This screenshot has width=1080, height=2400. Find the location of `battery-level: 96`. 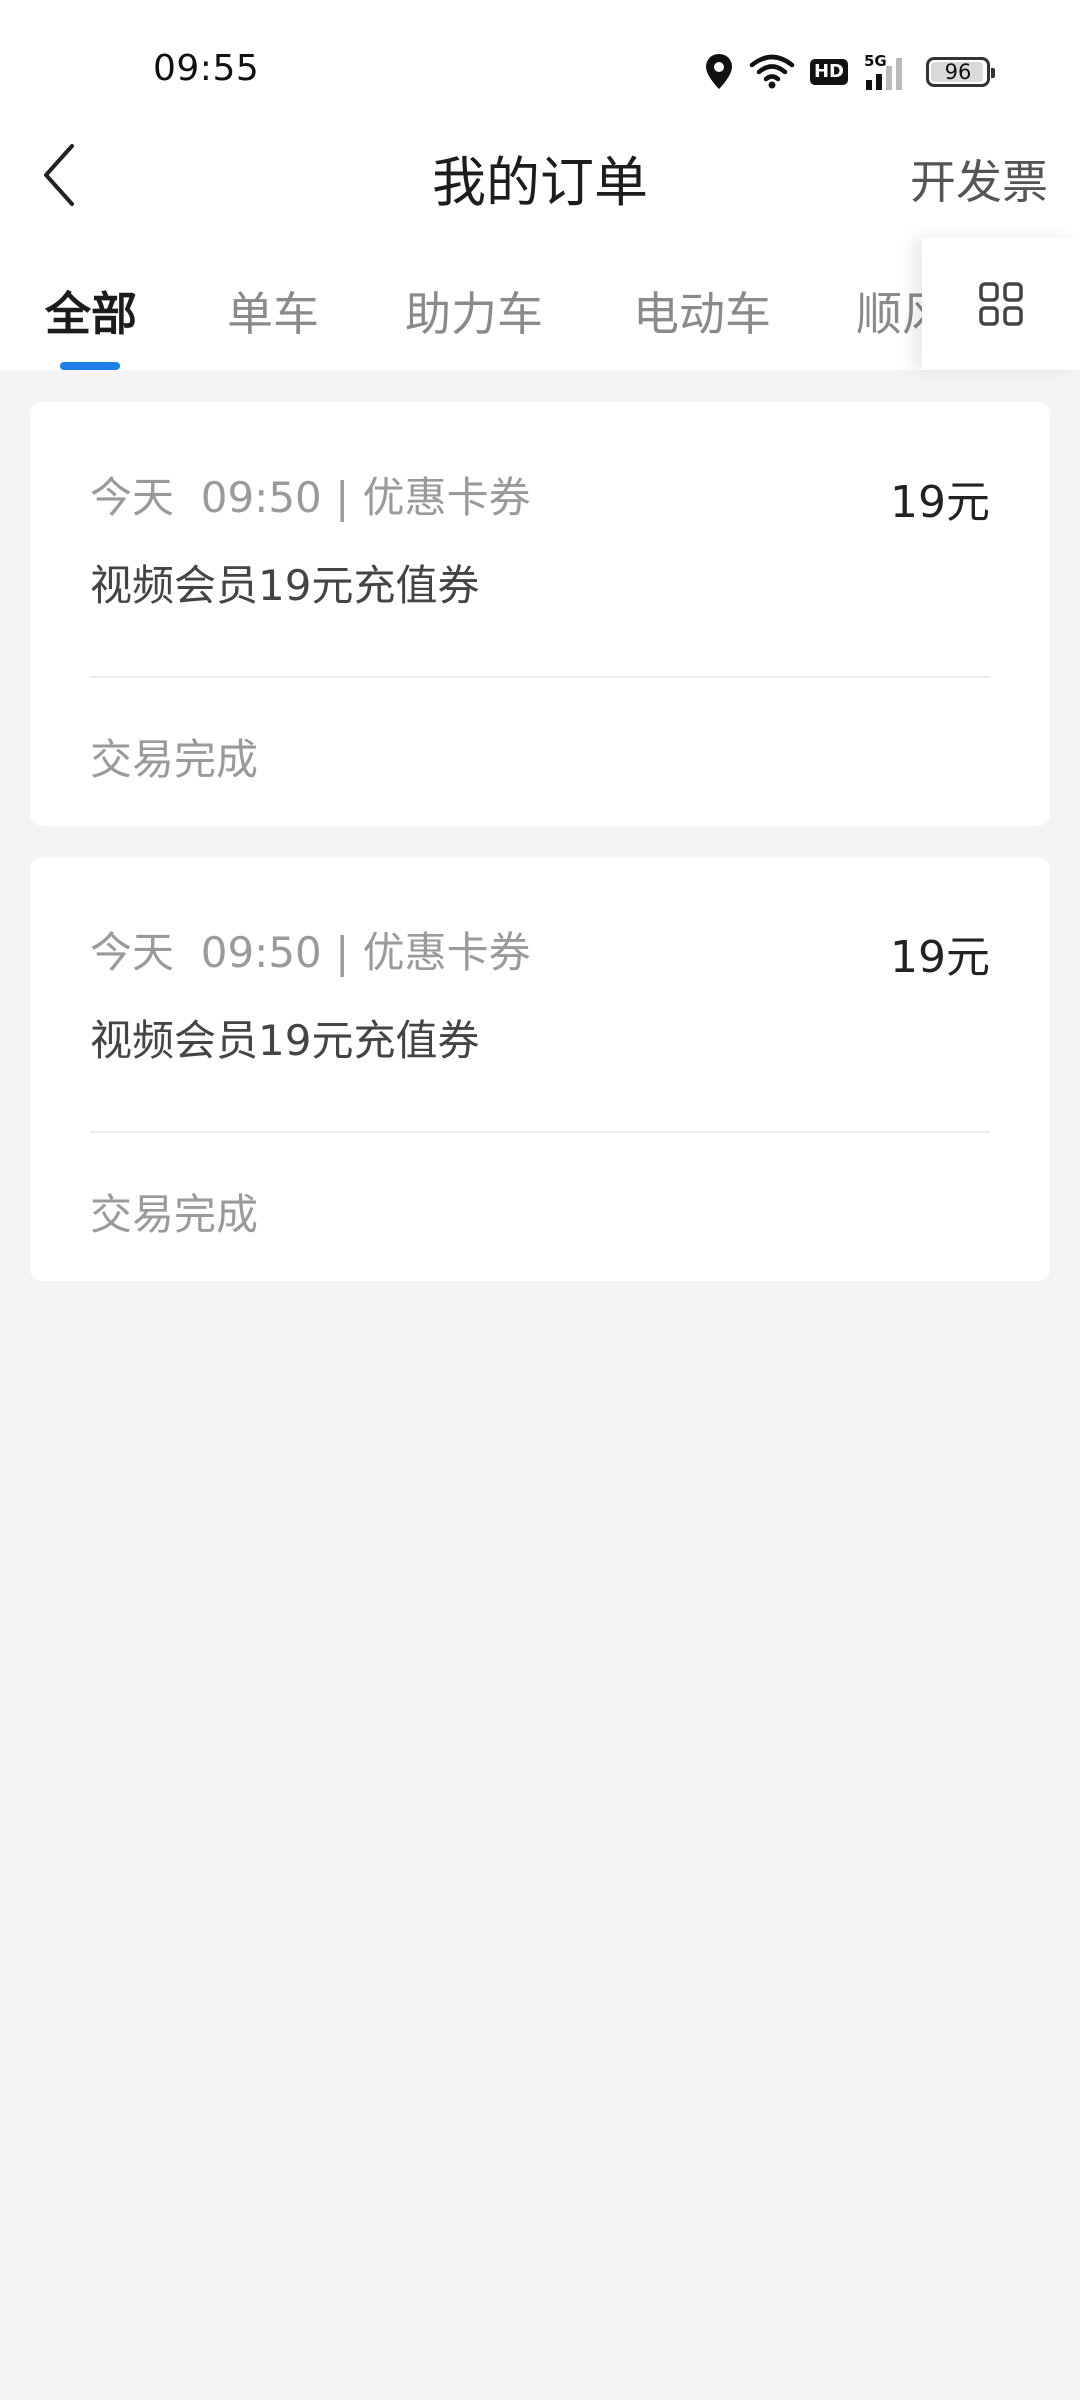

battery-level: 96 is located at coordinates (958, 72).